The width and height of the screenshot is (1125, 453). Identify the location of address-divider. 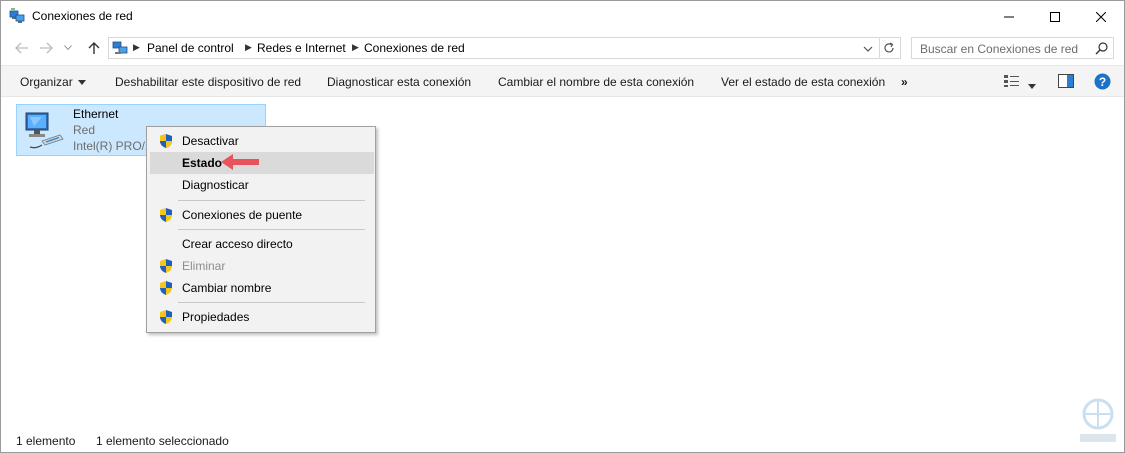
(879, 48).